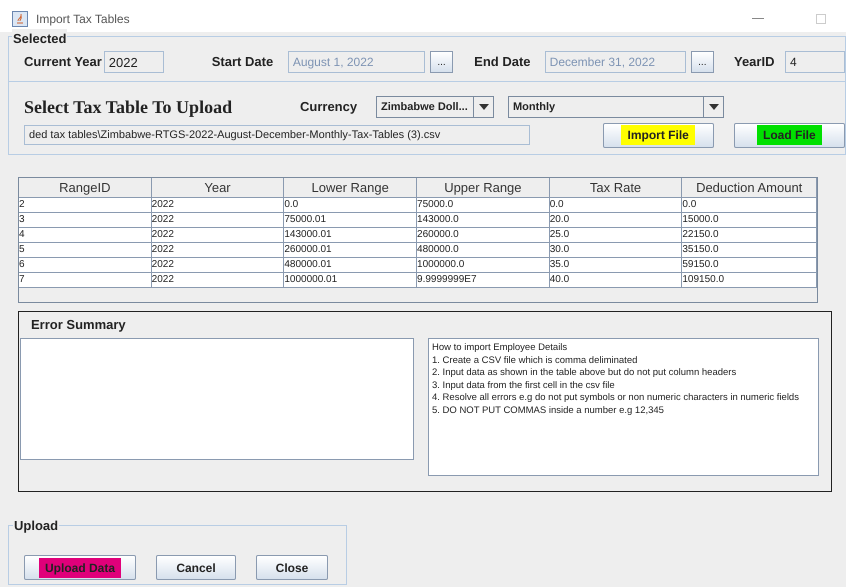 The width and height of the screenshot is (846, 587). I want to click on table-cell: 1000000.01, so click(351, 280).